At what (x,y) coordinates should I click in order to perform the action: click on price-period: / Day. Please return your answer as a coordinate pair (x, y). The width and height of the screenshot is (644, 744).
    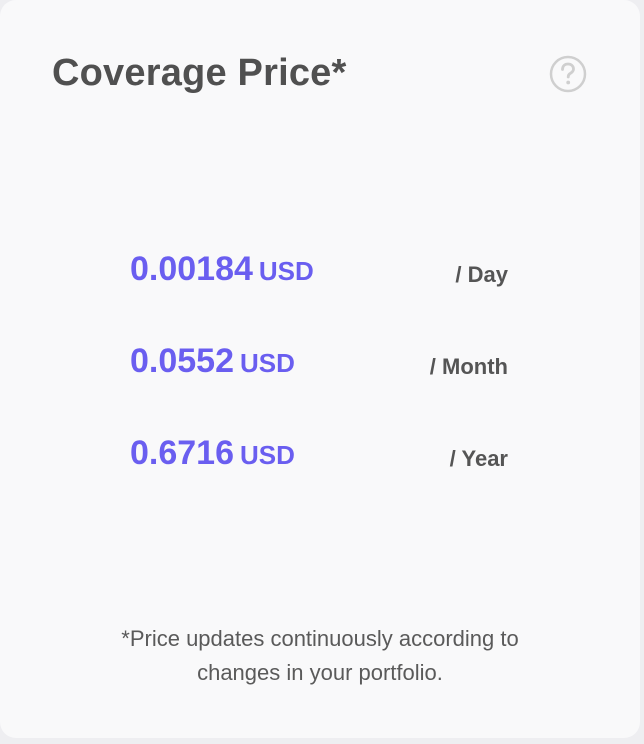
    Looking at the image, I should click on (481, 274).